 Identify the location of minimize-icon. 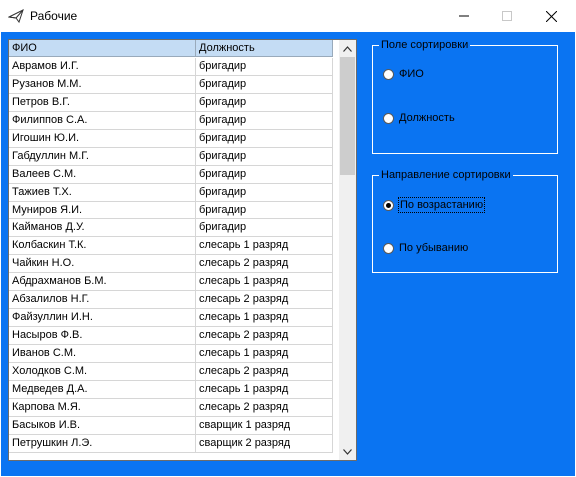
(463, 16).